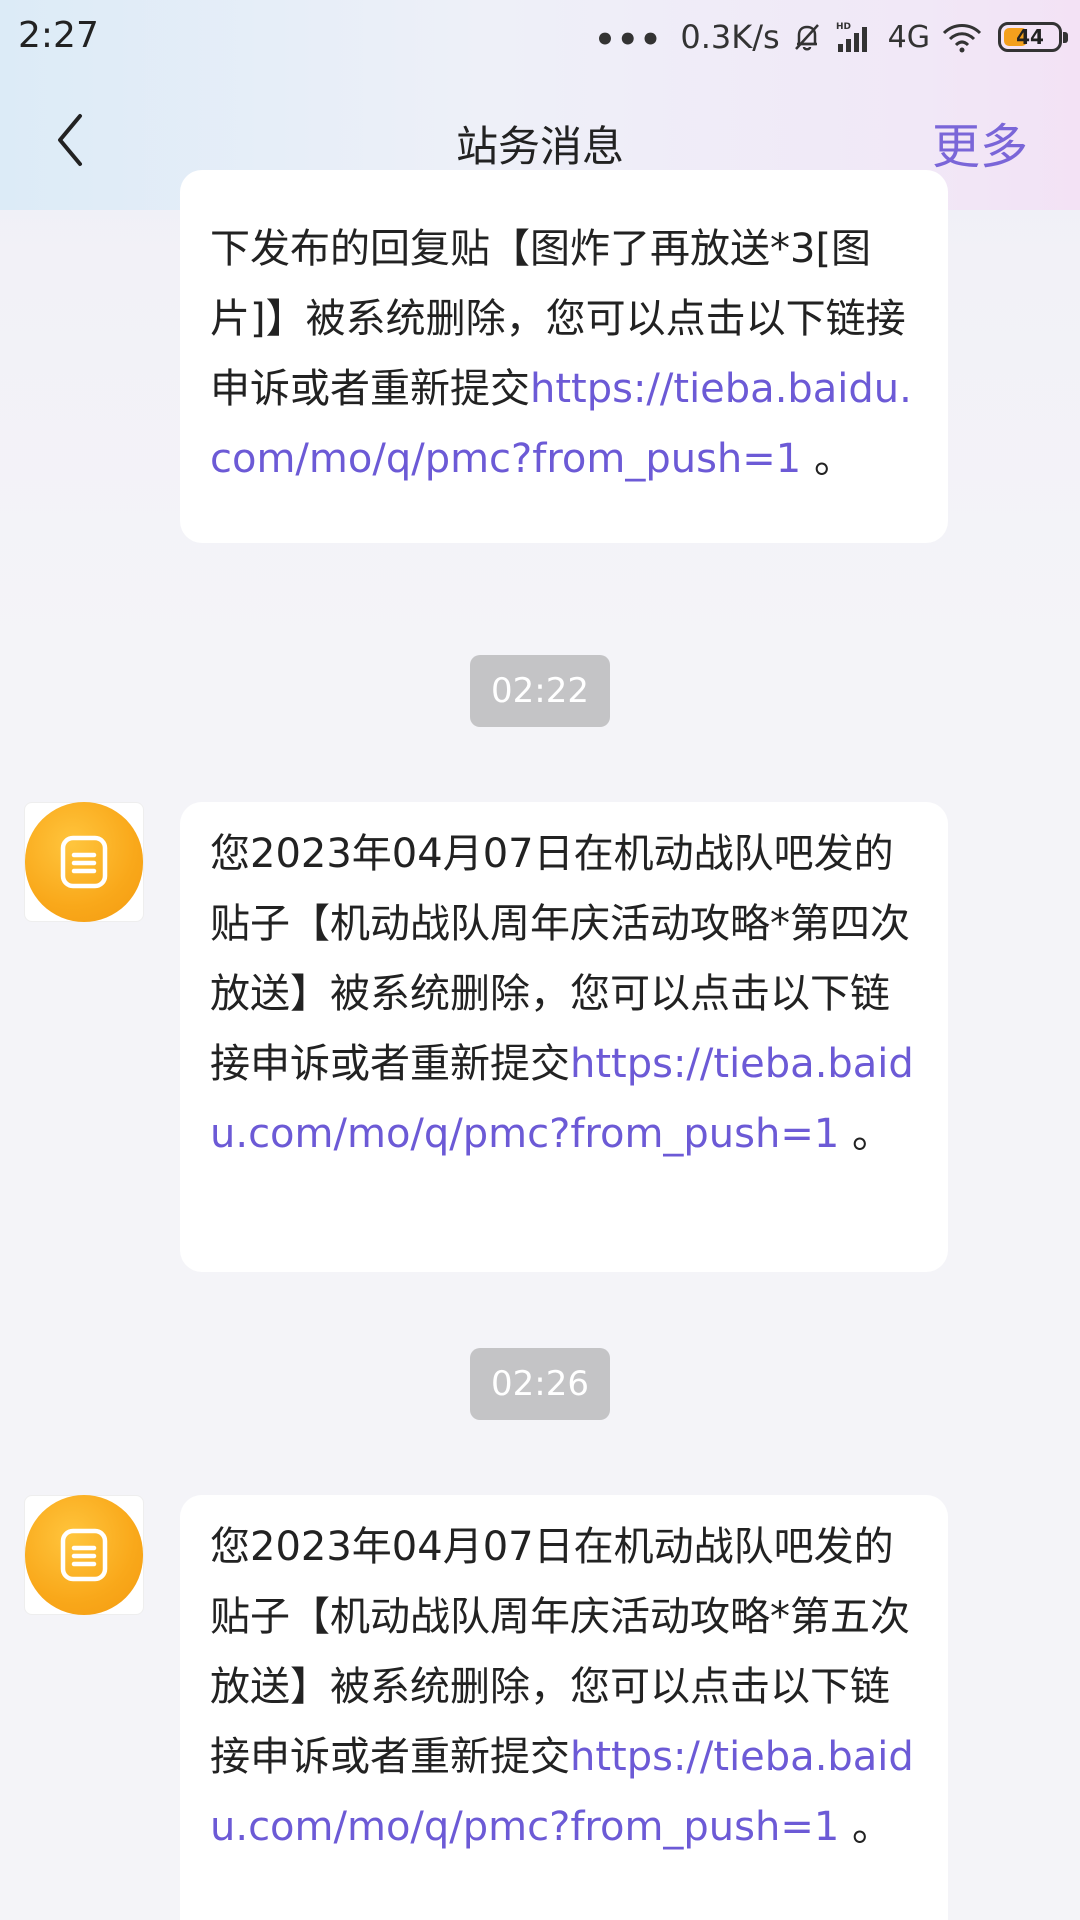 The width and height of the screenshot is (1080, 1920). I want to click on page-title: 站务消息, so click(539, 146).